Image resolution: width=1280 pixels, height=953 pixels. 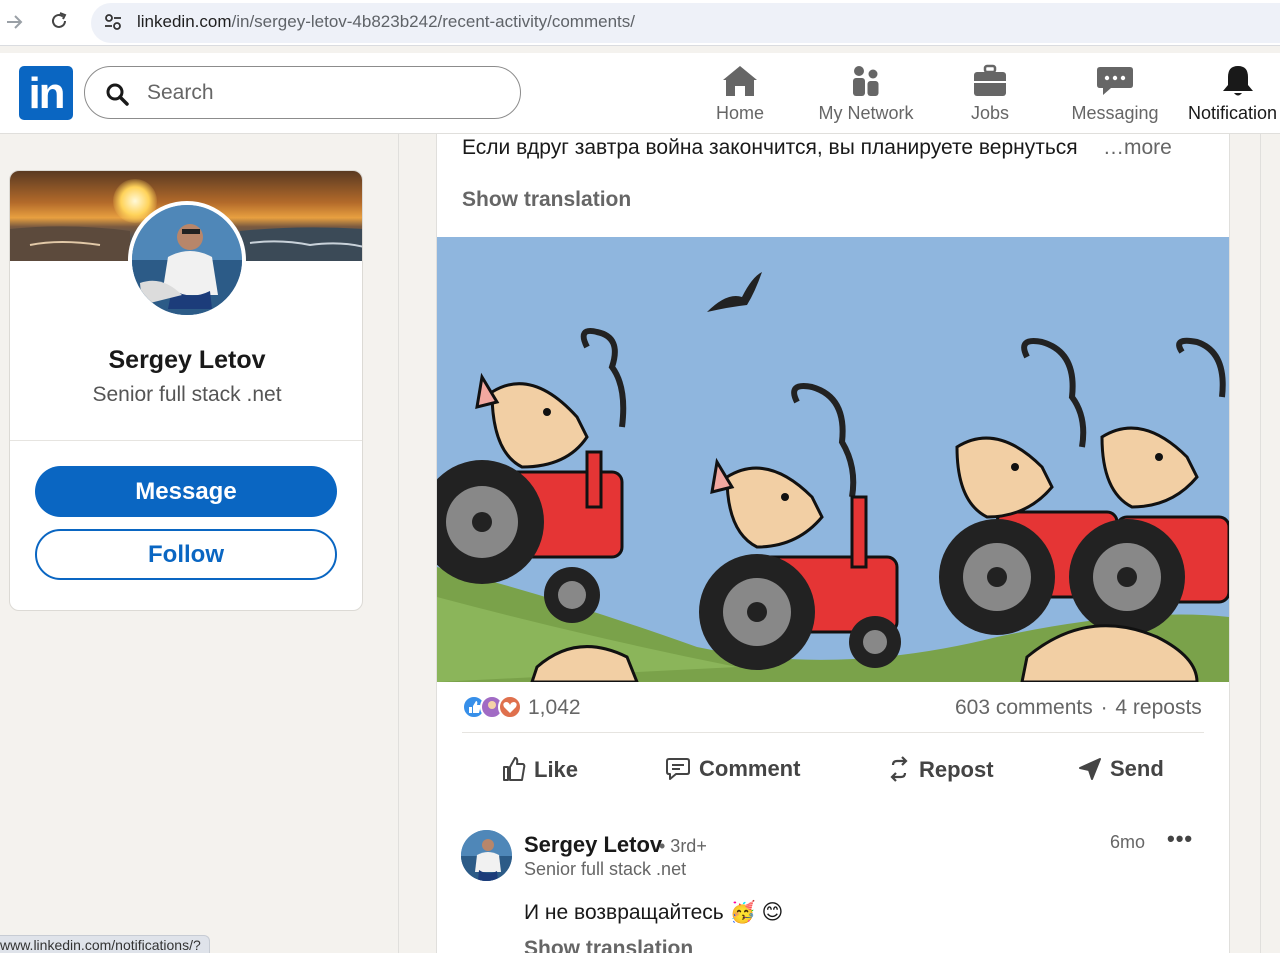 I want to click on nav-my-network: My Network, so click(x=866, y=94).